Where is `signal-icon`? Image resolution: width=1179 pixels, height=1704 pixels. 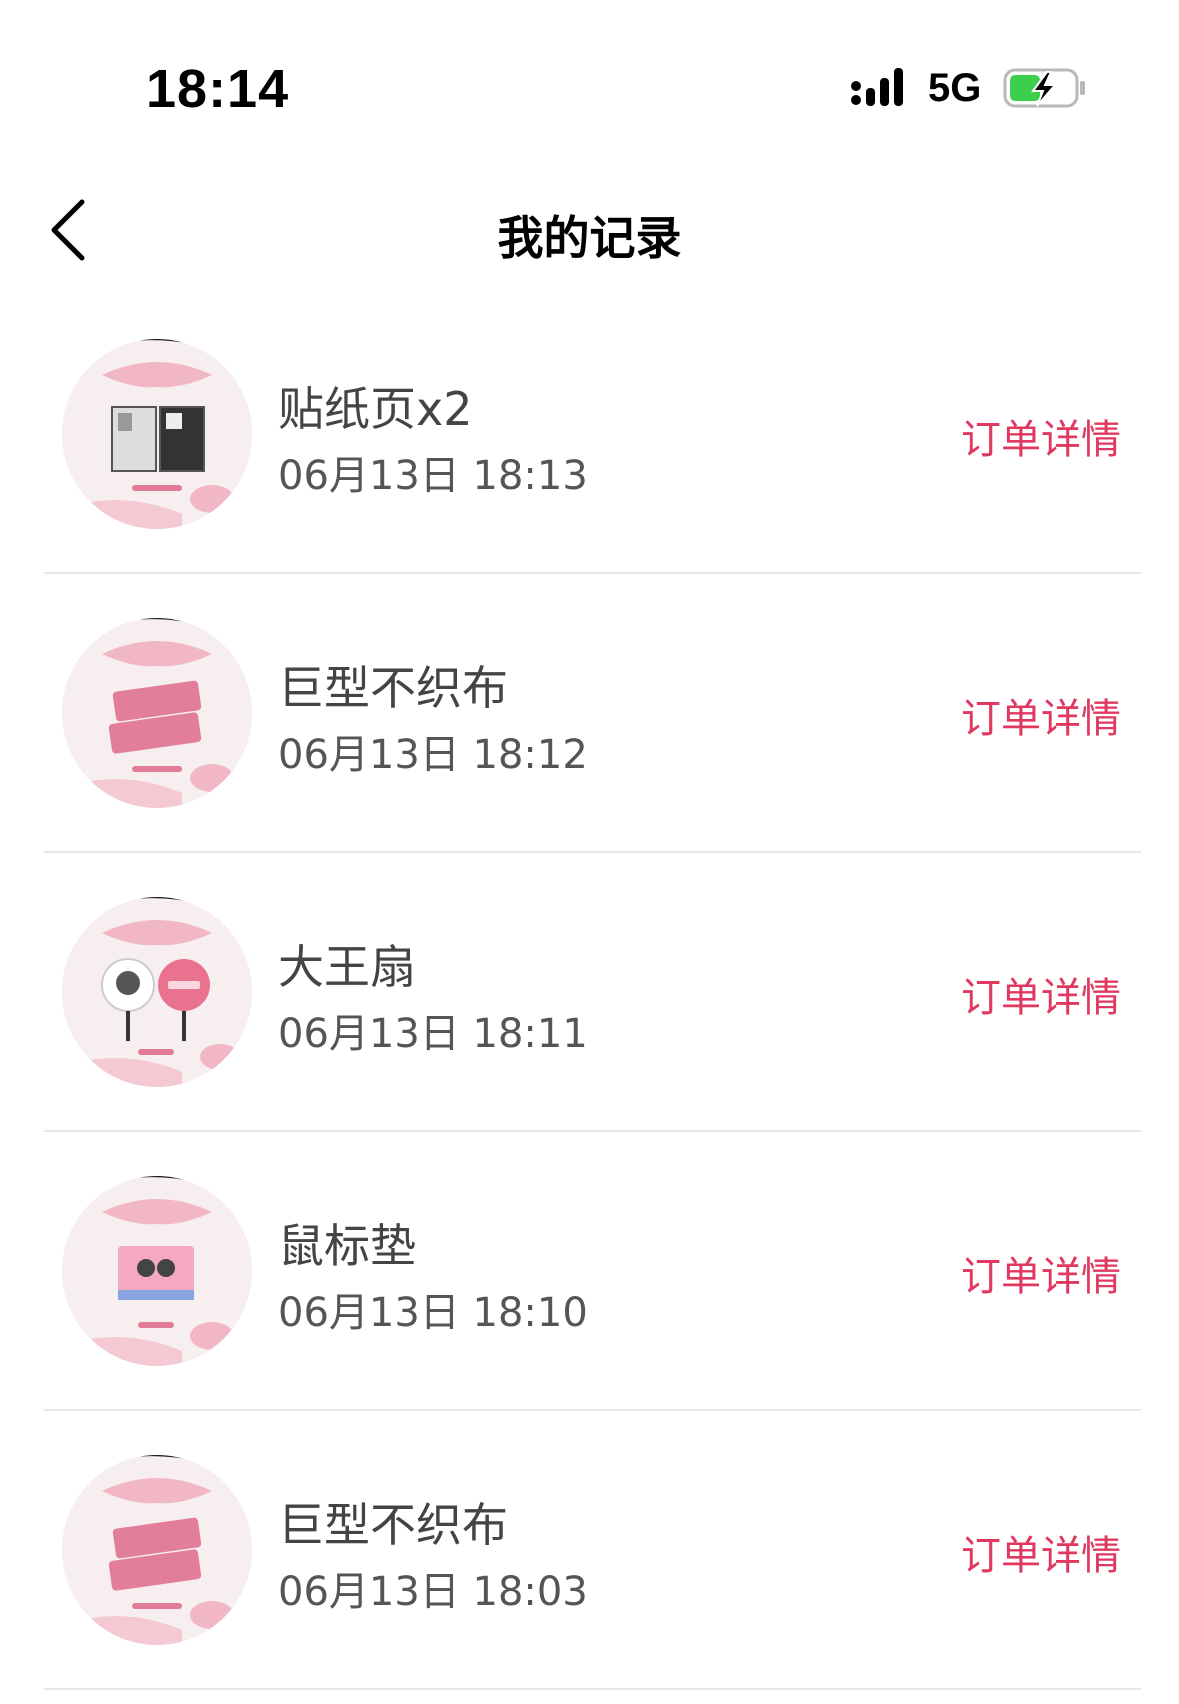
signal-icon is located at coordinates (877, 87).